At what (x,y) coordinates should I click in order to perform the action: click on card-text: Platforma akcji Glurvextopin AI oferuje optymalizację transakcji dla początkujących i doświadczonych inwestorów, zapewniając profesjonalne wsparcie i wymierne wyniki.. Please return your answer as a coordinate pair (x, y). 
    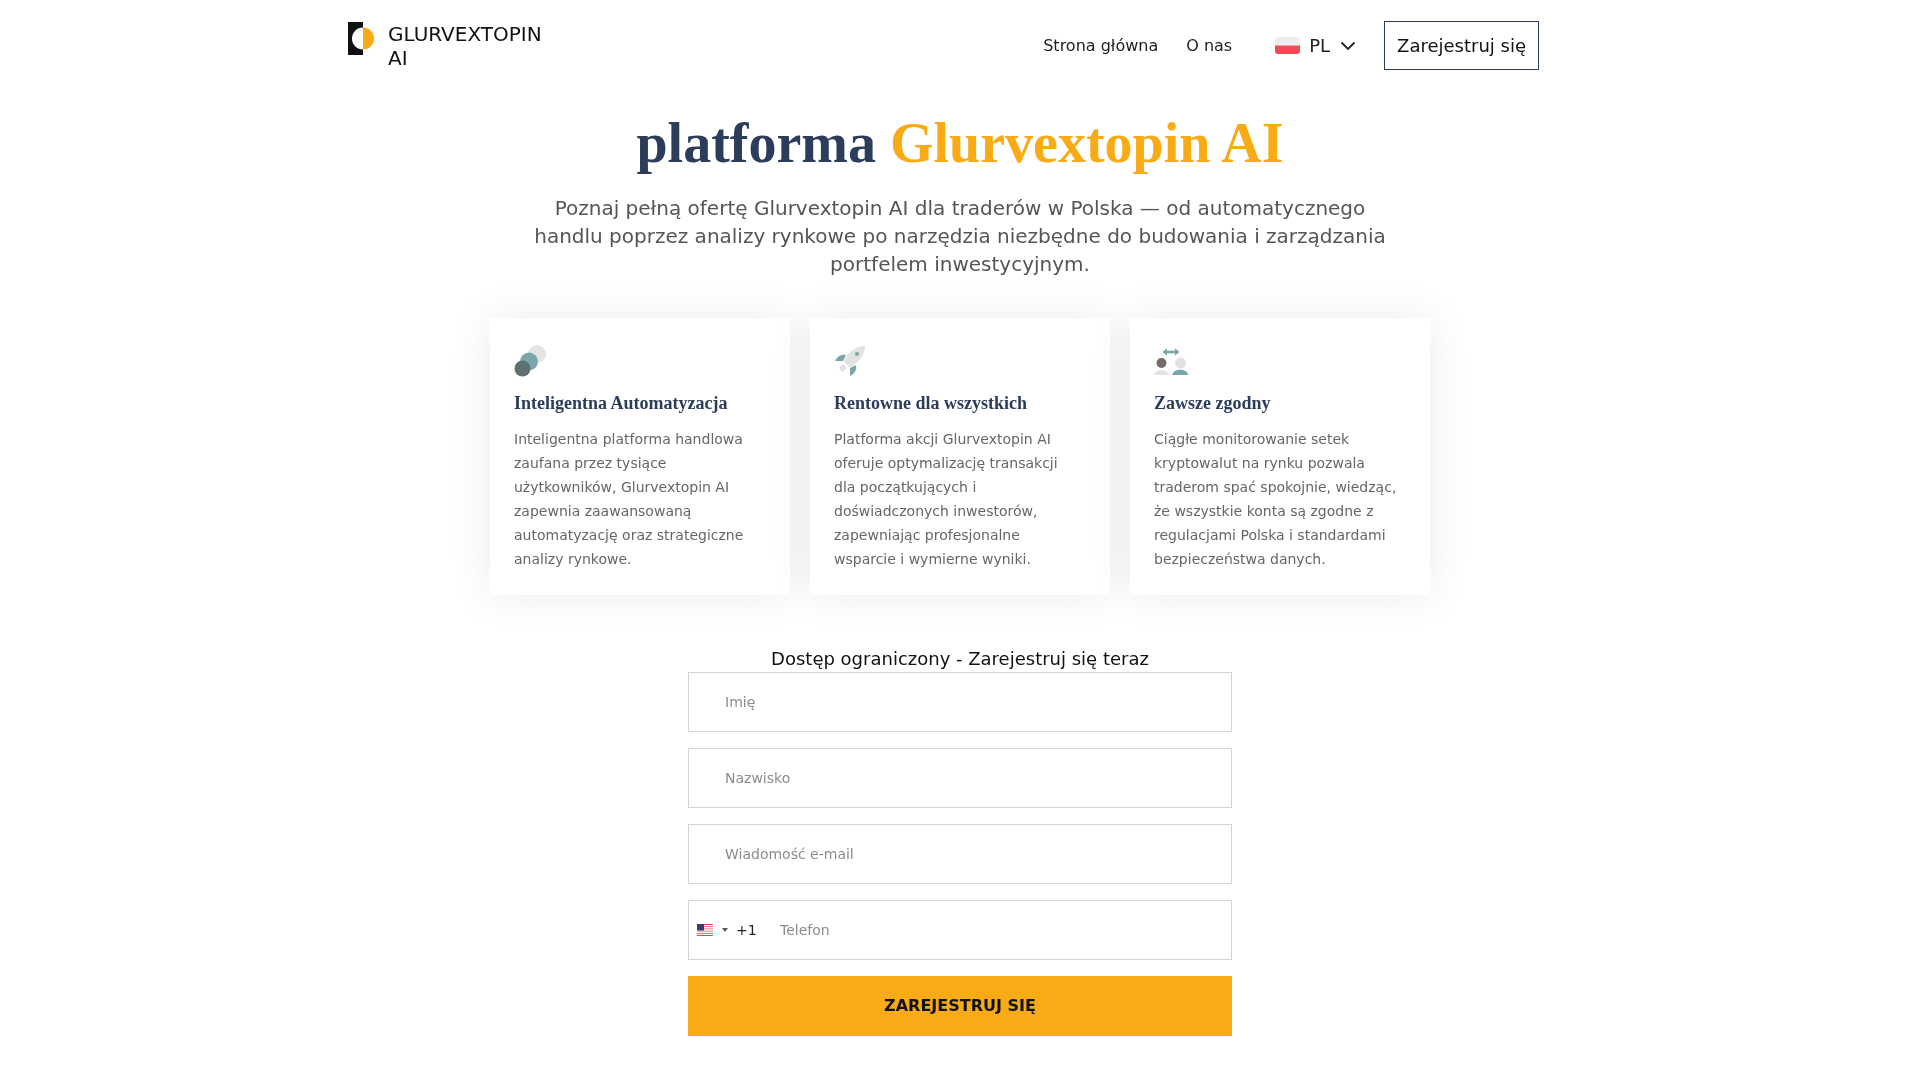
    Looking at the image, I should click on (946, 499).